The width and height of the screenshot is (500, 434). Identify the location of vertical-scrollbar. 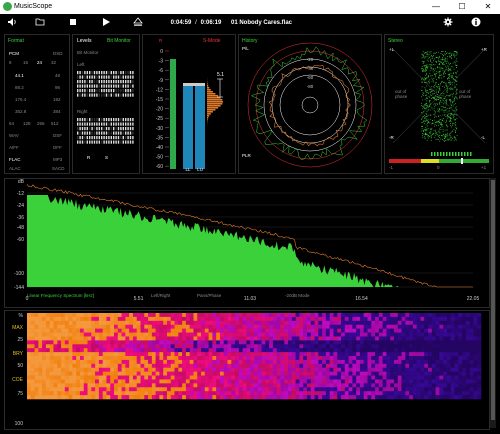
(493, 303).